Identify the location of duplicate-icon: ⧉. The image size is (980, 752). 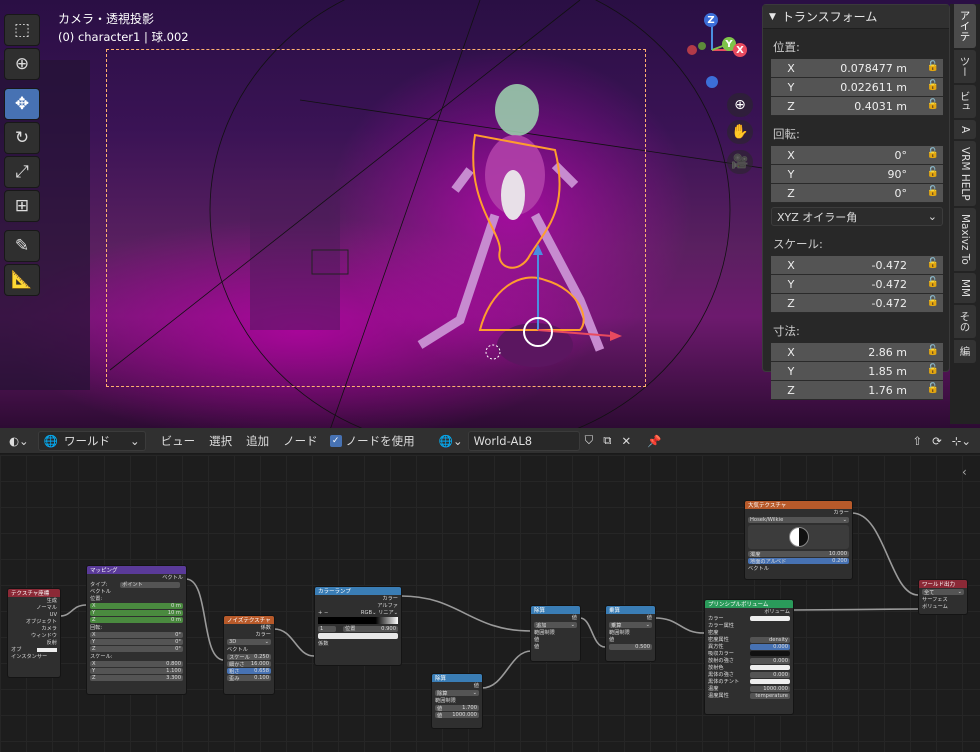
(607, 441).